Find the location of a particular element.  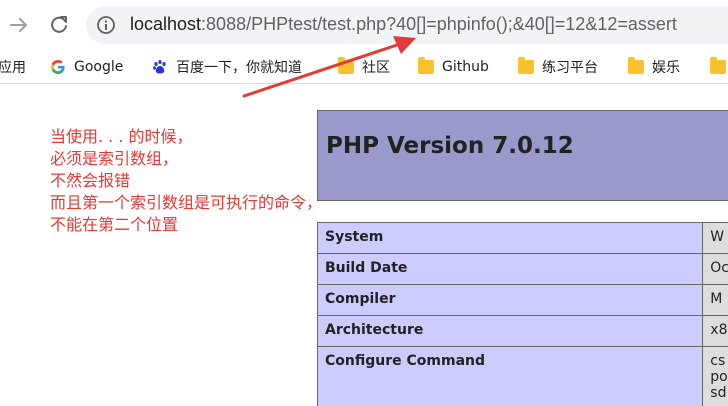

annotation-line: 不能在第二个位置 is located at coordinates (114, 224).